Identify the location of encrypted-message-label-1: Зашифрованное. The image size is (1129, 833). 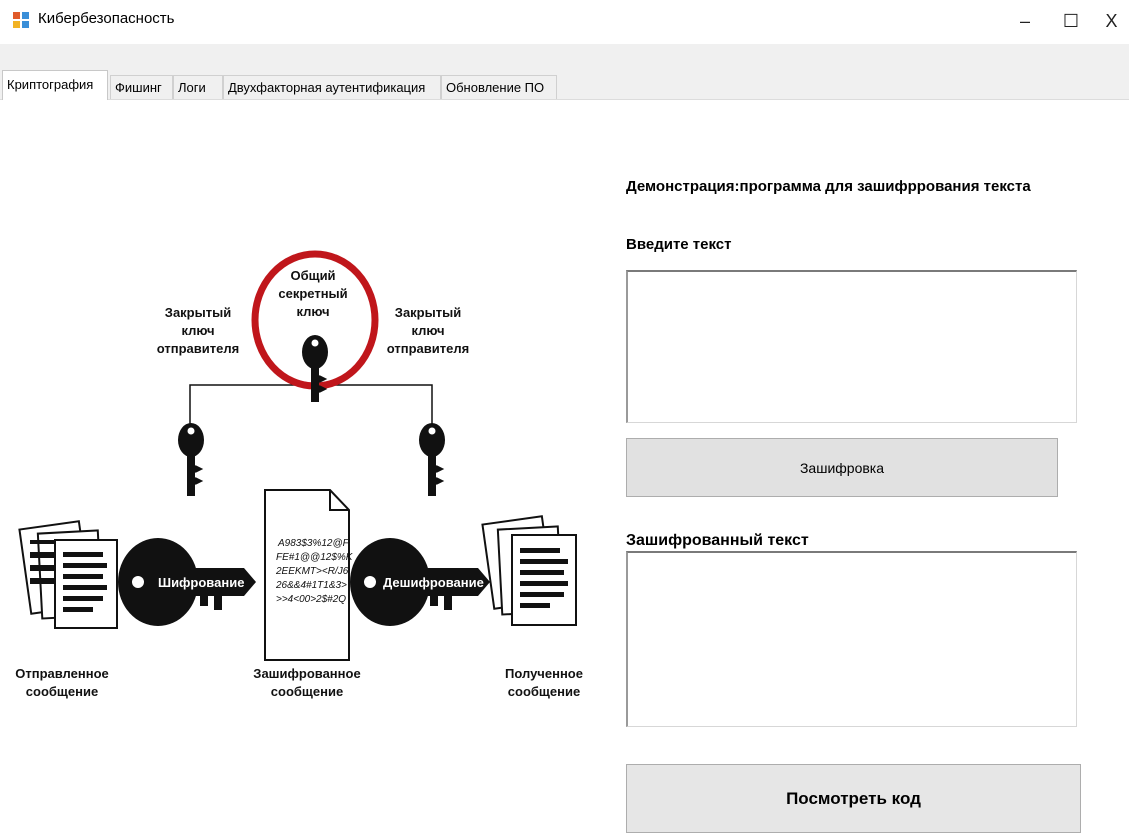
(306, 673).